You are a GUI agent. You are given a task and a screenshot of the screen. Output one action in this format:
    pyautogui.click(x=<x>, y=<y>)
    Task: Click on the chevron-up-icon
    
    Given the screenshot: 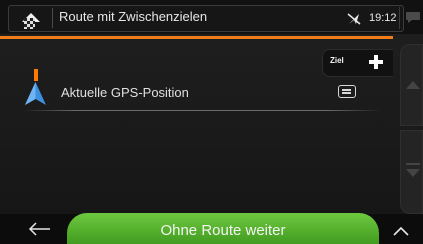 What is the action you would take?
    pyautogui.click(x=401, y=231)
    